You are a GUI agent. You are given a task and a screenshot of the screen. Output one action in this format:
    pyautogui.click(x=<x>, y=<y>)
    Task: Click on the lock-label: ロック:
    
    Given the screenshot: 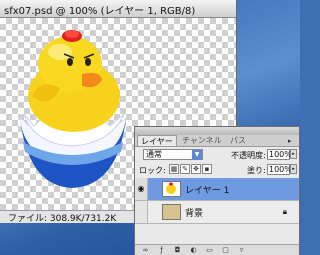 What is the action you would take?
    pyautogui.click(x=152, y=170)
    